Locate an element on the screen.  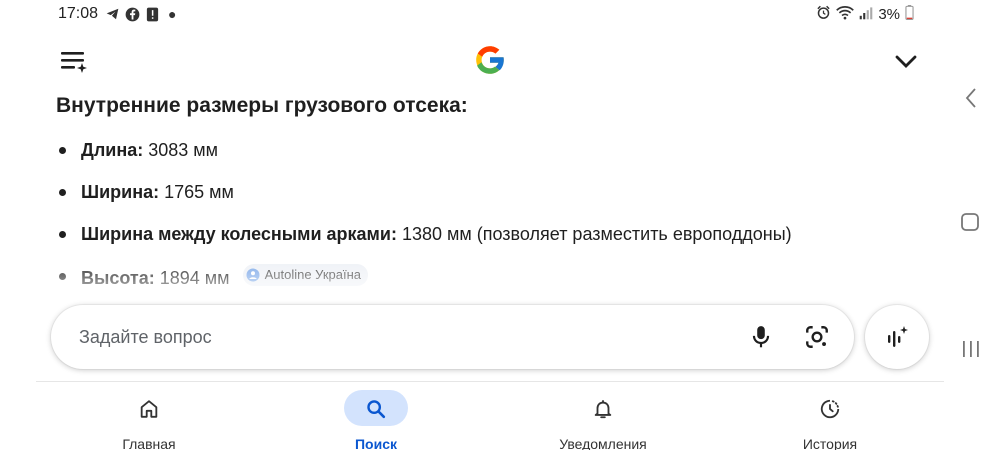
bell-icon is located at coordinates (603, 409).